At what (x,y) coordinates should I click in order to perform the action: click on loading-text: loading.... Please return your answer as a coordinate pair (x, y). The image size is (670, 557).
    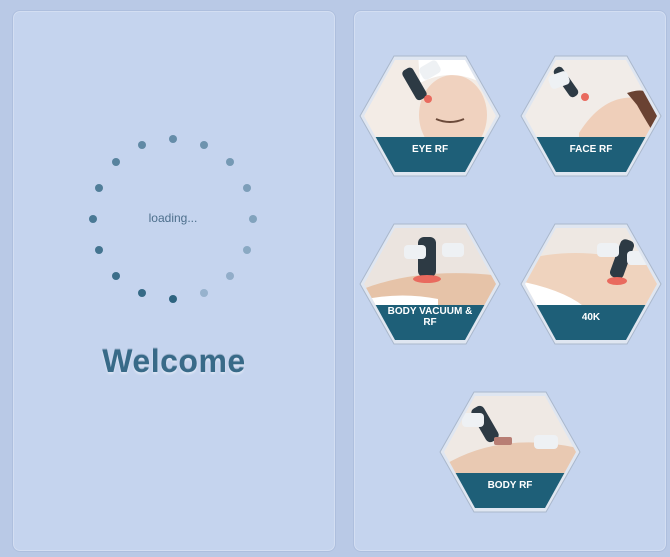
    Looking at the image, I should click on (173, 218).